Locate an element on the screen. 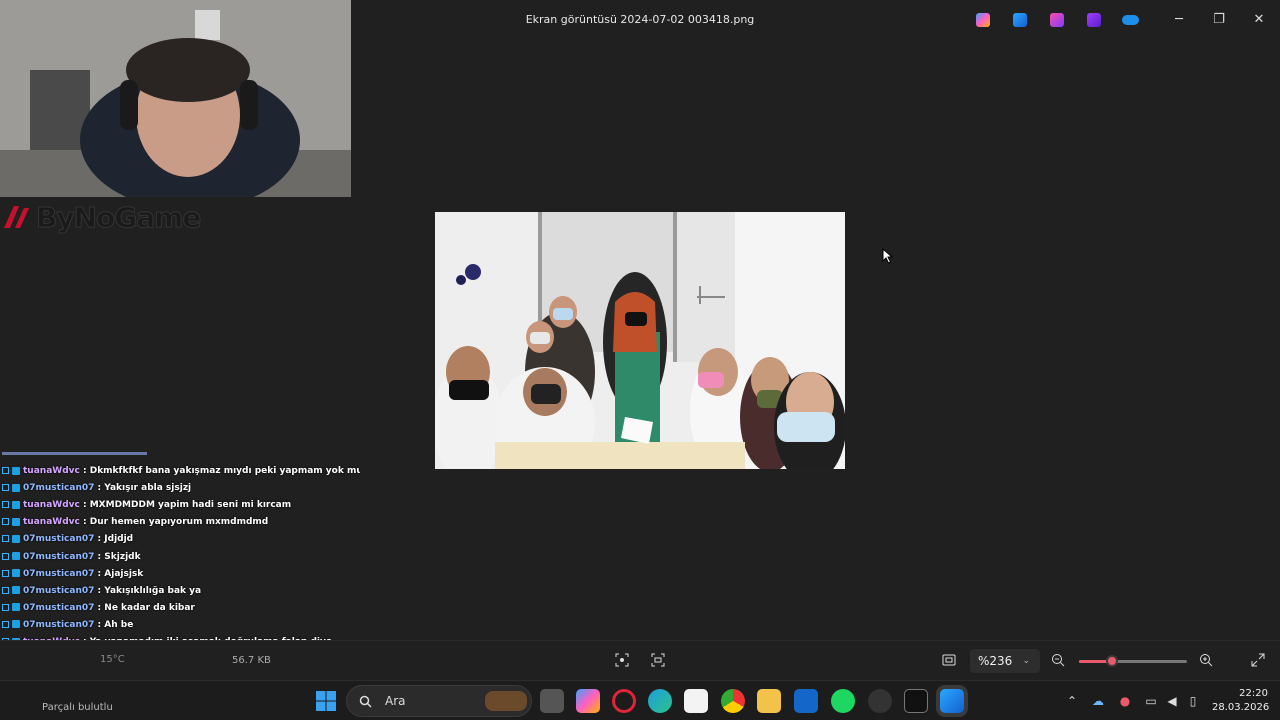  visual-search-icon is located at coordinates (658, 661).